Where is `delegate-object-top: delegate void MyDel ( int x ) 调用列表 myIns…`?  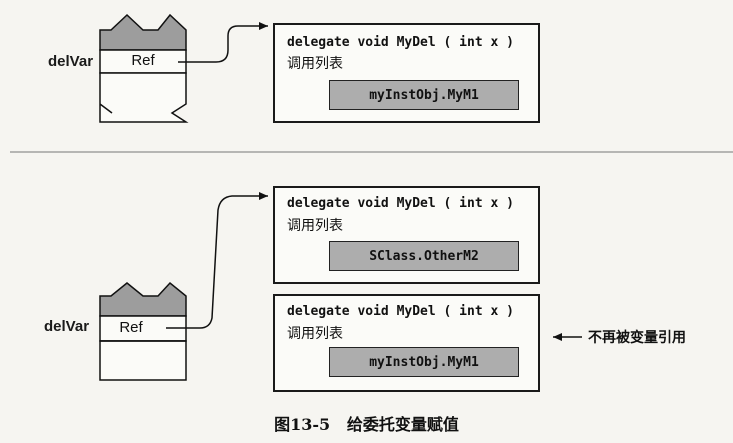
delegate-object-top: delegate void MyDel ( int x ) 调用列表 myIns… is located at coordinates (406, 73).